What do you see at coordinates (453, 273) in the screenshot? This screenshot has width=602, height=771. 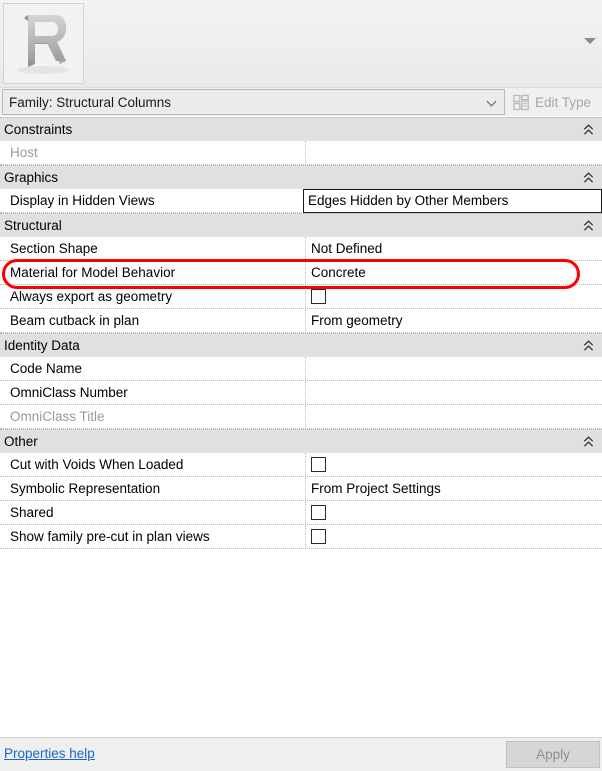 I see `property-value-cell: Concrete` at bounding box center [453, 273].